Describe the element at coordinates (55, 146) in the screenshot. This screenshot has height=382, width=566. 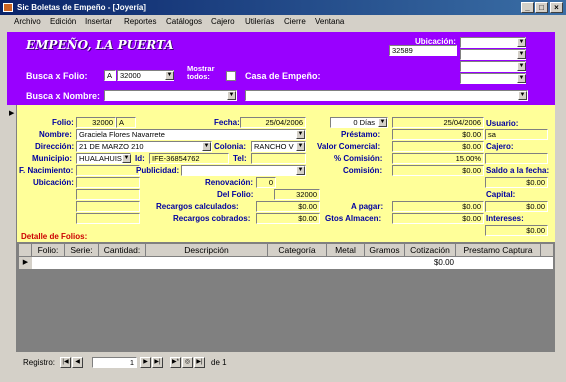
I see `direccion-label: Dirección:` at that location.